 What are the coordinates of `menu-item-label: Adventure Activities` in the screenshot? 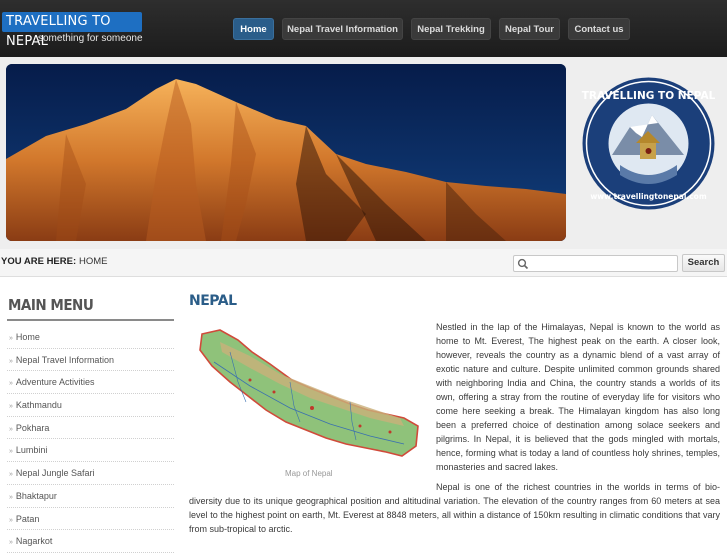 It's located at (55, 382).